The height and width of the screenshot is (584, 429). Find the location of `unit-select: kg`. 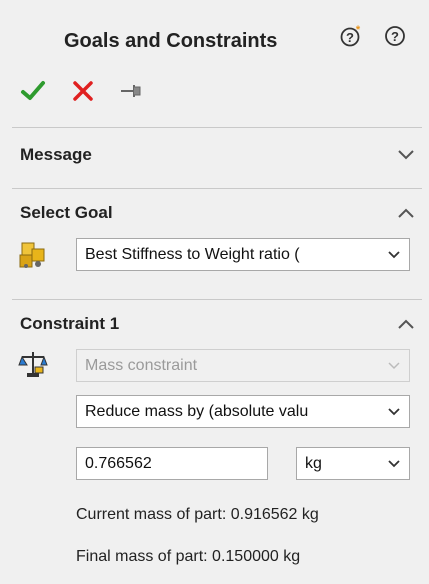

unit-select: kg is located at coordinates (353, 463).